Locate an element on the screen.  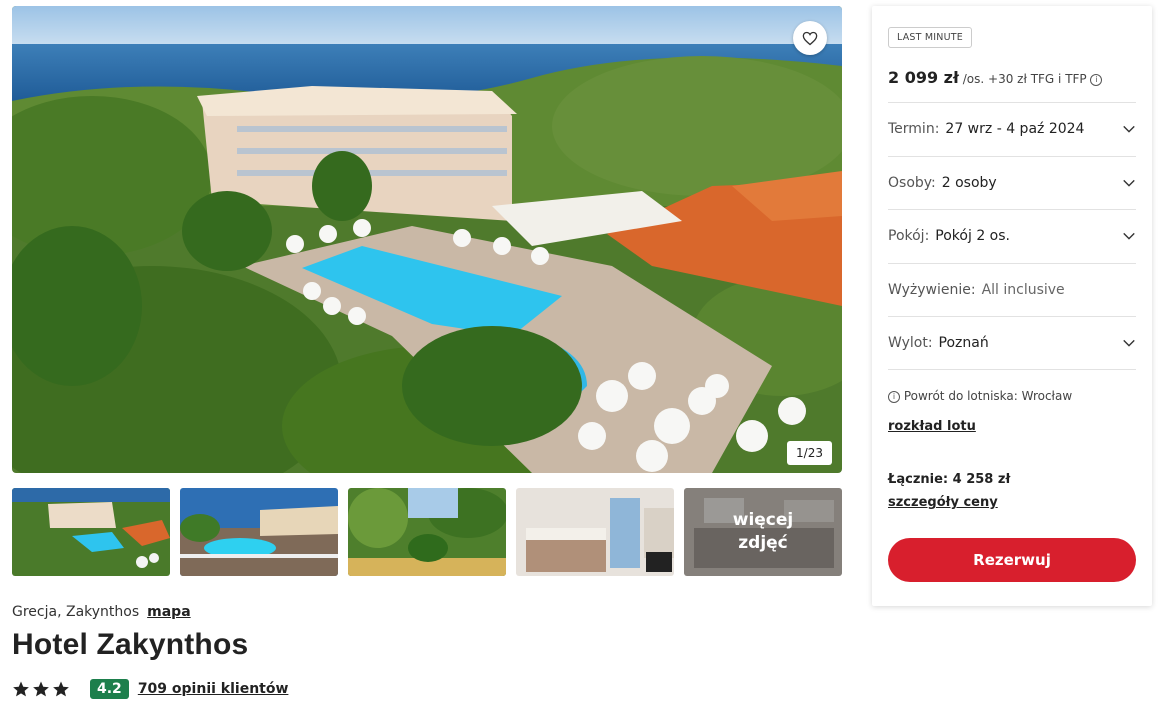
more-photos-label: więcej zdjęć is located at coordinates (763, 532).